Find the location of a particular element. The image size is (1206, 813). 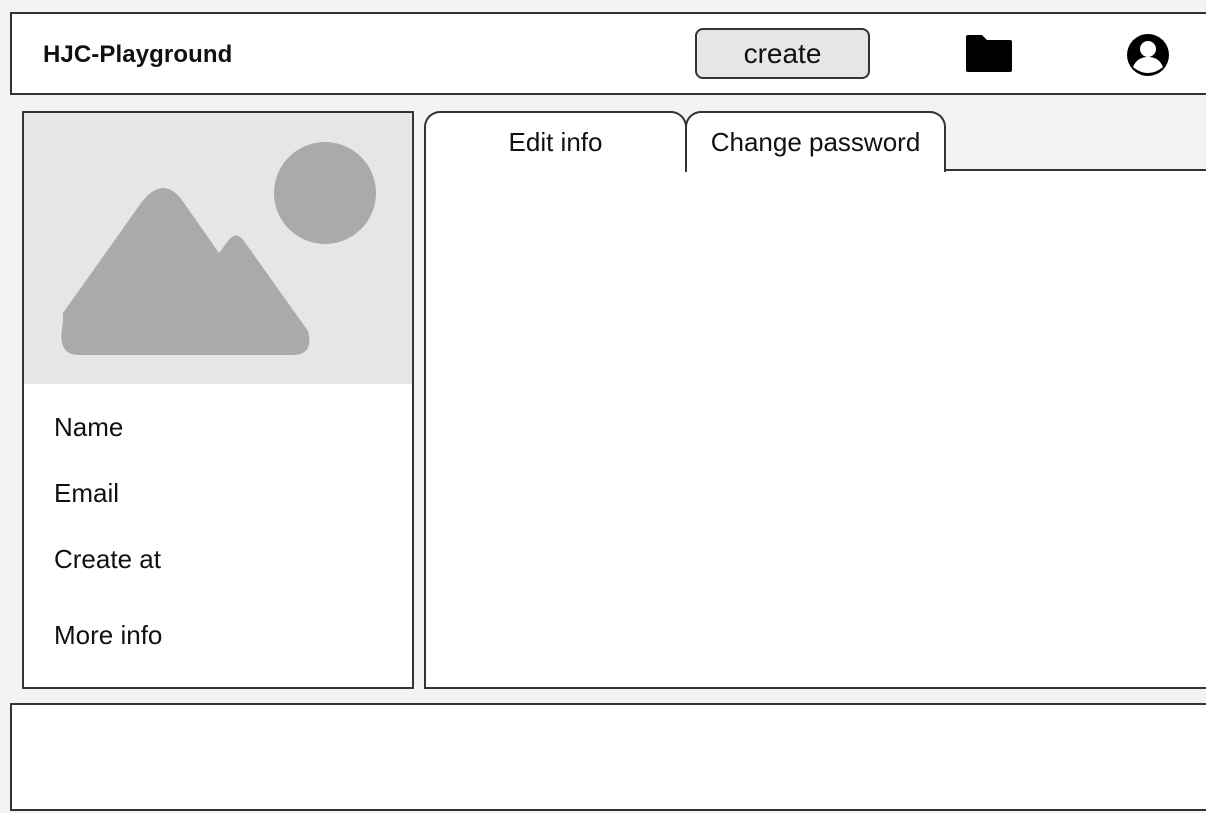

folder-icon is located at coordinates (989, 53).